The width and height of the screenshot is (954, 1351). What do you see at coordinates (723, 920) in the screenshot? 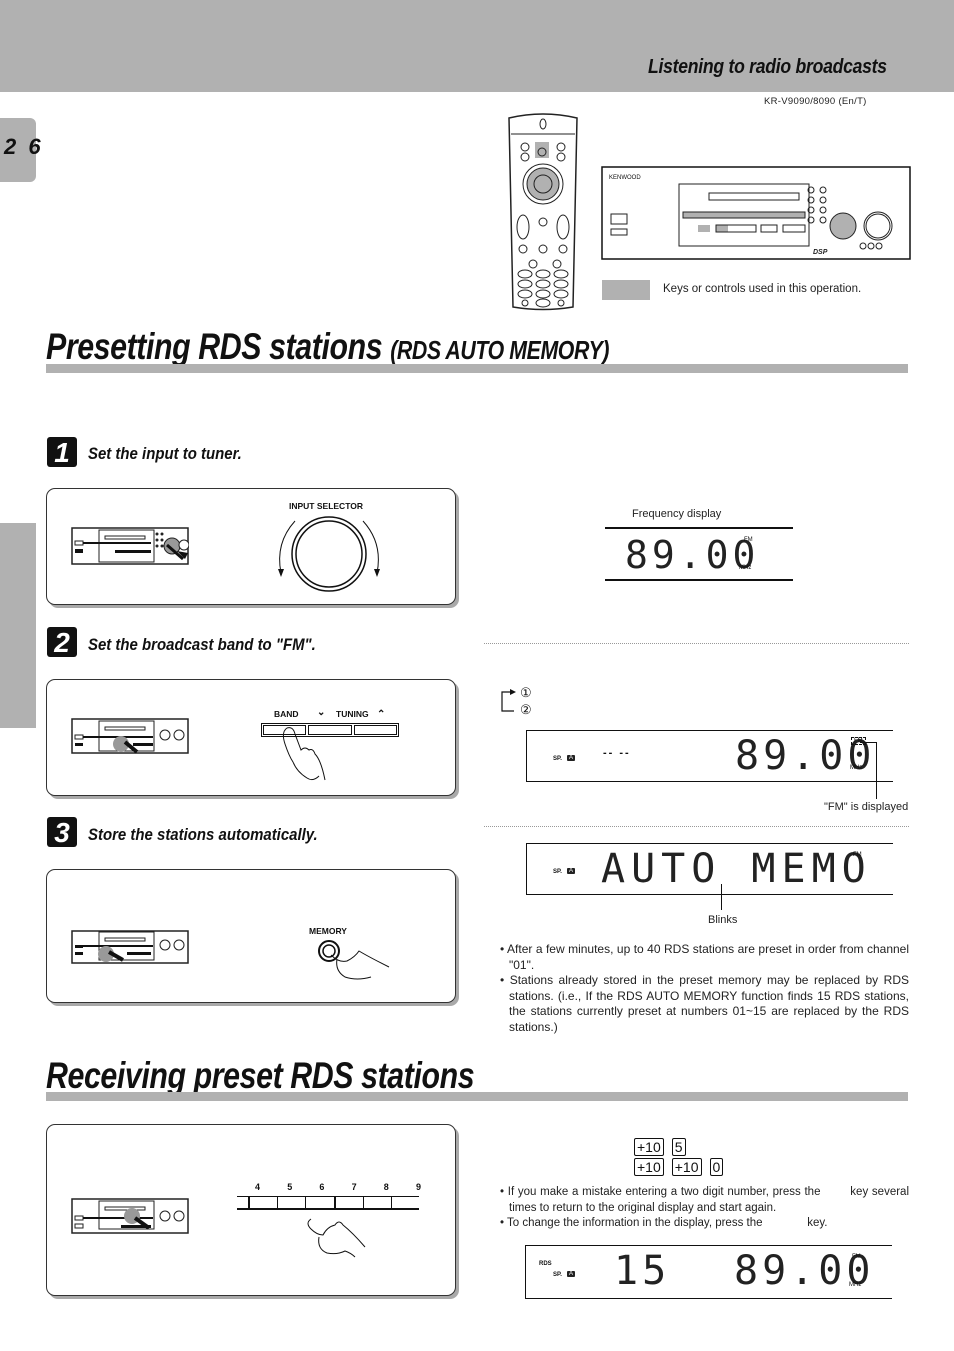
I see `blinks-caption: Blinks` at bounding box center [723, 920].